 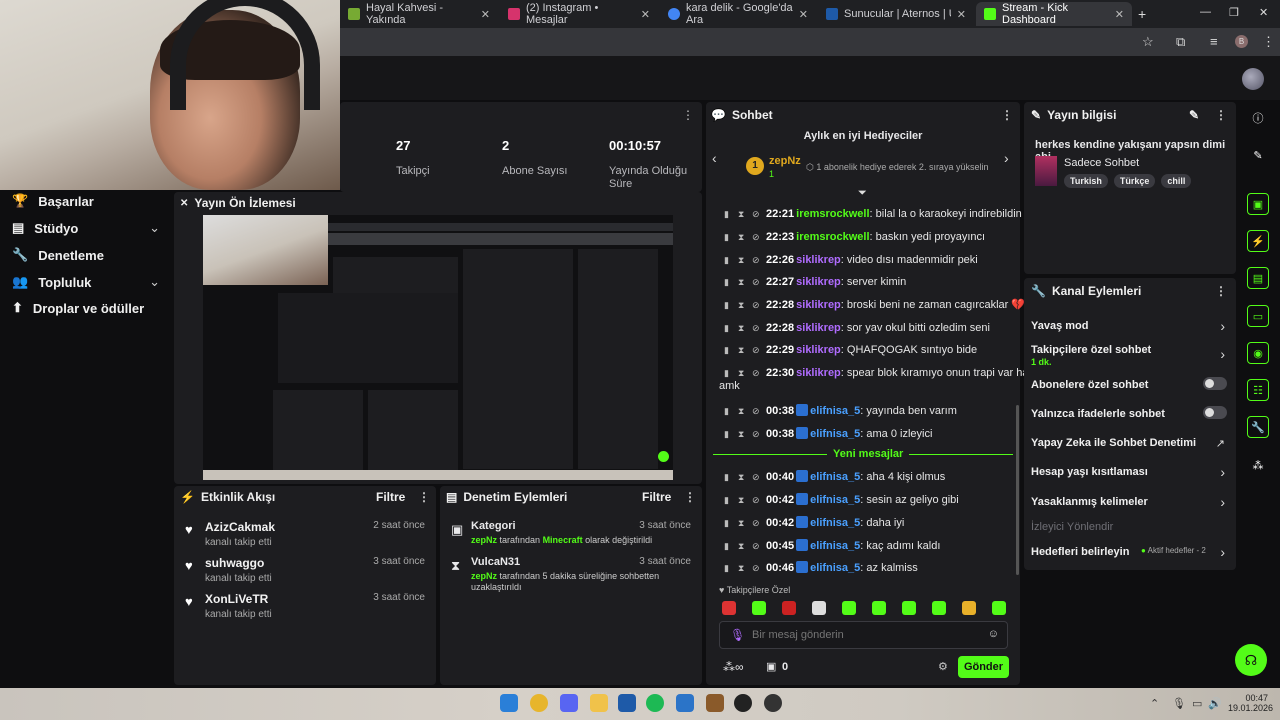 What do you see at coordinates (1250, 703) in the screenshot?
I see `taskbar-clock: 00:47 19.01.2026` at bounding box center [1250, 703].